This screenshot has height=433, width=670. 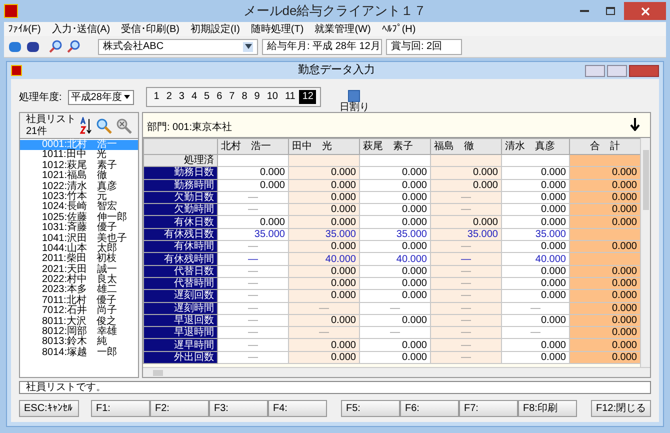 I want to click on function-key-button: ESC:ｷｬﾝｾﾙ, so click(x=49, y=408).